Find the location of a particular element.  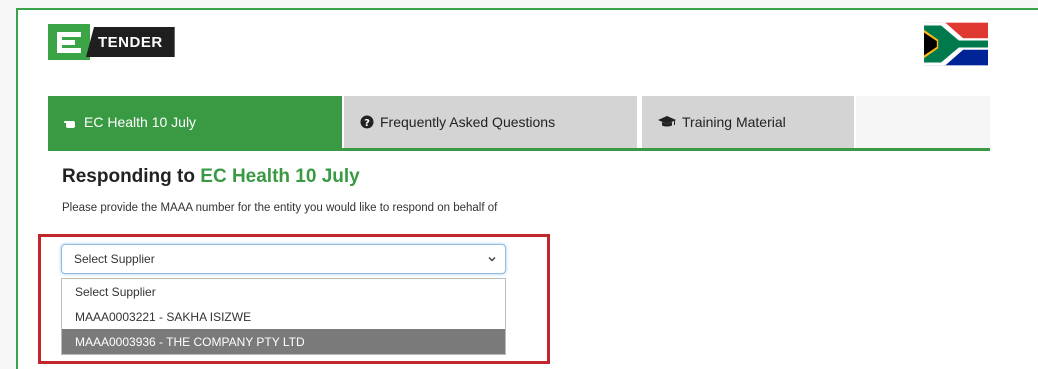

tab-ec-health: EC Health 10 July is located at coordinates (195, 122).